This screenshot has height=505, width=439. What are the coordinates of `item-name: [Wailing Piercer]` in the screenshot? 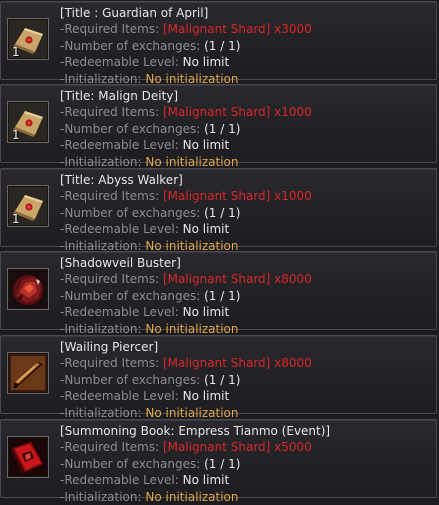 It's located at (109, 347).